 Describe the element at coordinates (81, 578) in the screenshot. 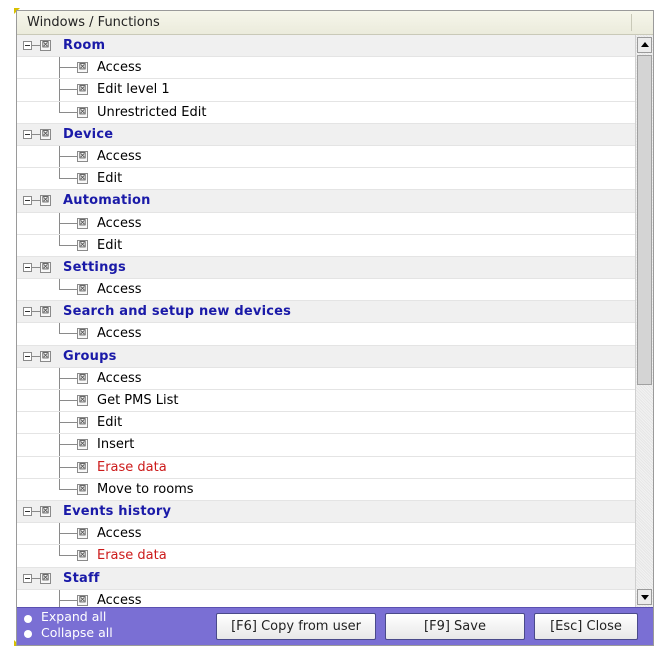

I see `group-label: Staff` at that location.